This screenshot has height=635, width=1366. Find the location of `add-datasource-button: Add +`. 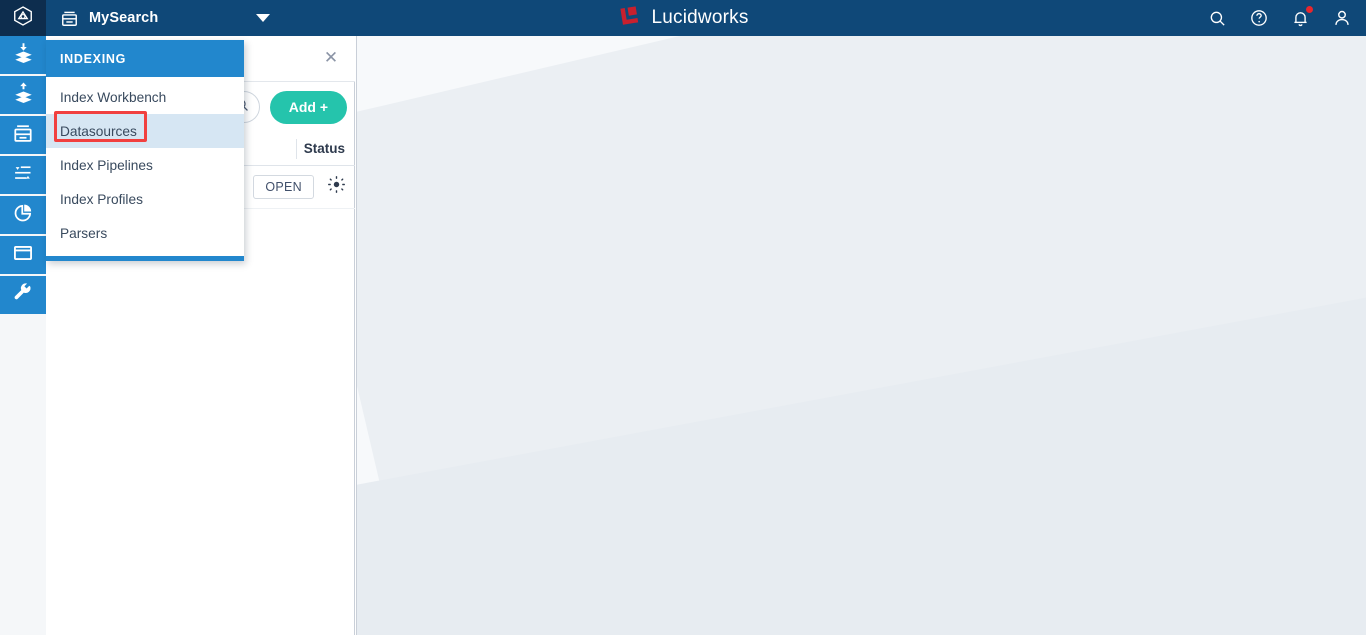

add-datasource-button: Add + is located at coordinates (308, 107).